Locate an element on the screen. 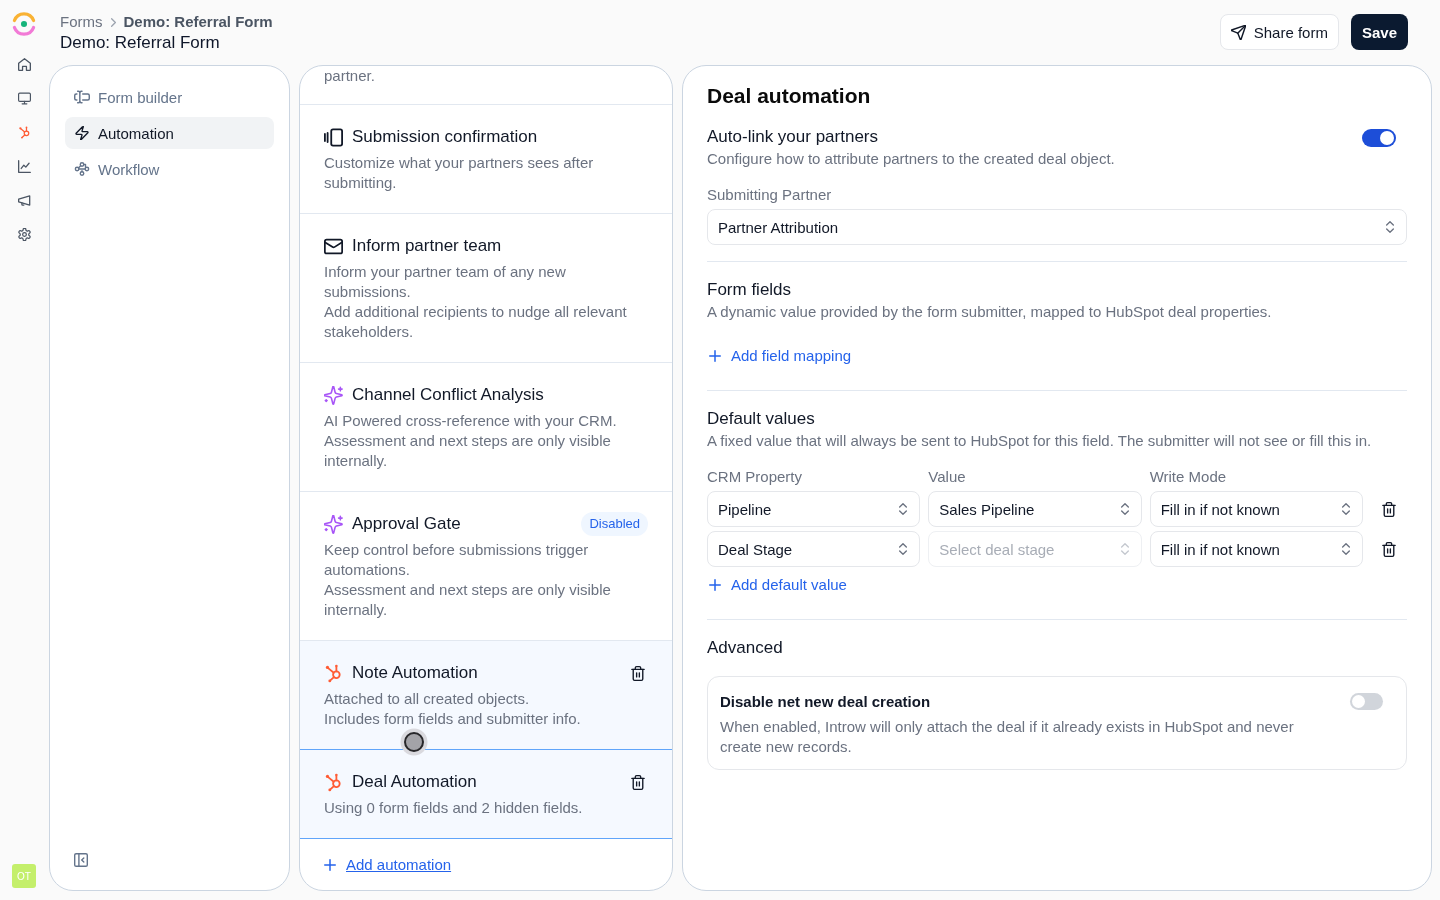 The width and height of the screenshot is (1440, 900). section-description: A fixed value that will always be sent to HubSpot for this field. The submitter will not see or fill this in. is located at coordinates (1040, 441).